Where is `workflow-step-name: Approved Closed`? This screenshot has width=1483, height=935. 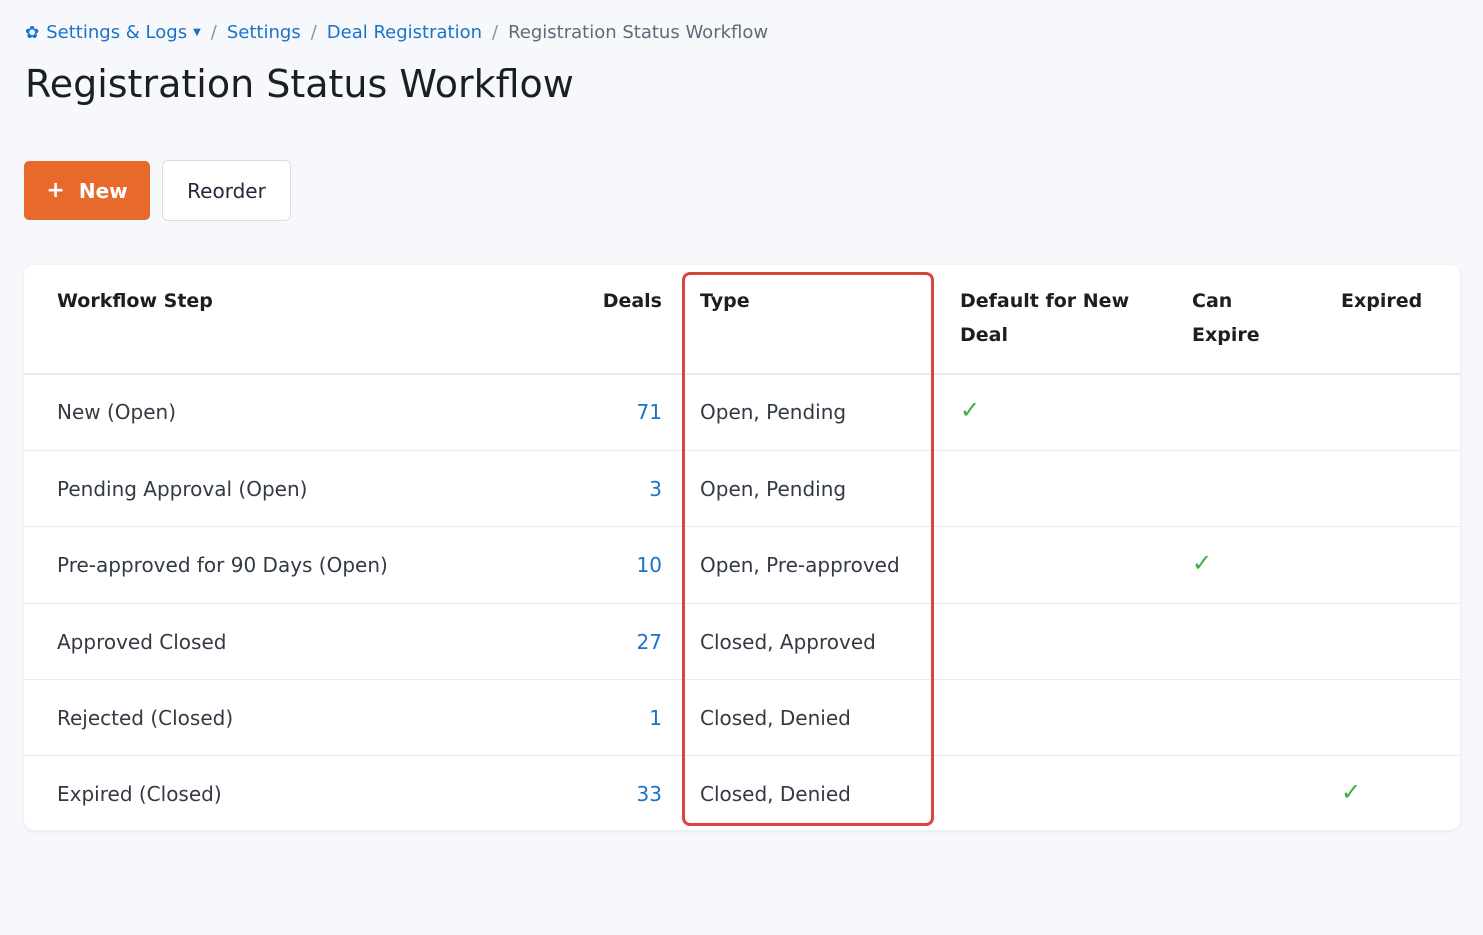
workflow-step-name: Approved Closed is located at coordinates (141, 642).